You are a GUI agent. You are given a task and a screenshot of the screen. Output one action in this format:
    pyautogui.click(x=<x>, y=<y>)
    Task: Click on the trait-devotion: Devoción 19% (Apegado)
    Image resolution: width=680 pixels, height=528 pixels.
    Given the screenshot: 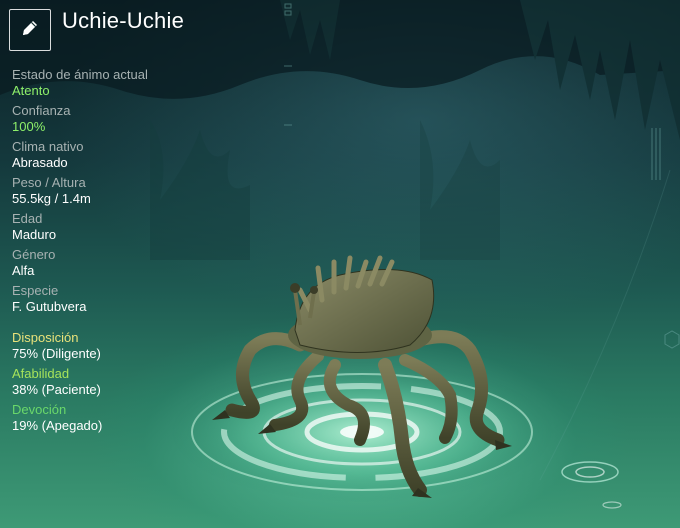 What is the action you would take?
    pyautogui.click(x=112, y=417)
    